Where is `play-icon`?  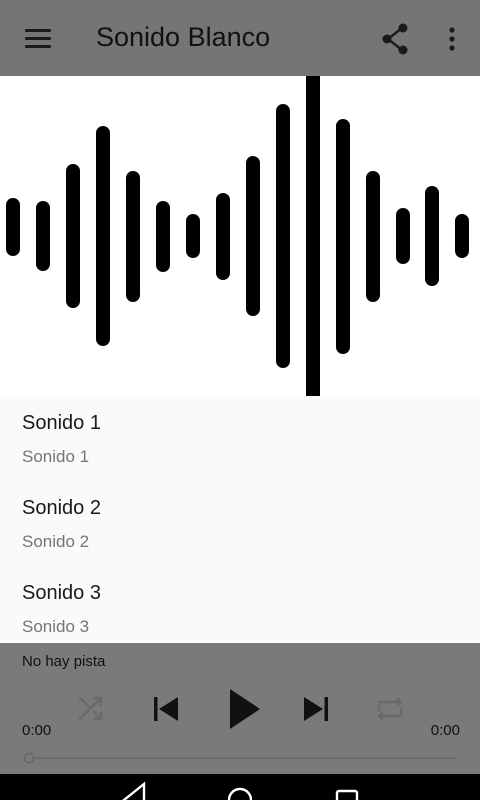
play-icon is located at coordinates (244, 709).